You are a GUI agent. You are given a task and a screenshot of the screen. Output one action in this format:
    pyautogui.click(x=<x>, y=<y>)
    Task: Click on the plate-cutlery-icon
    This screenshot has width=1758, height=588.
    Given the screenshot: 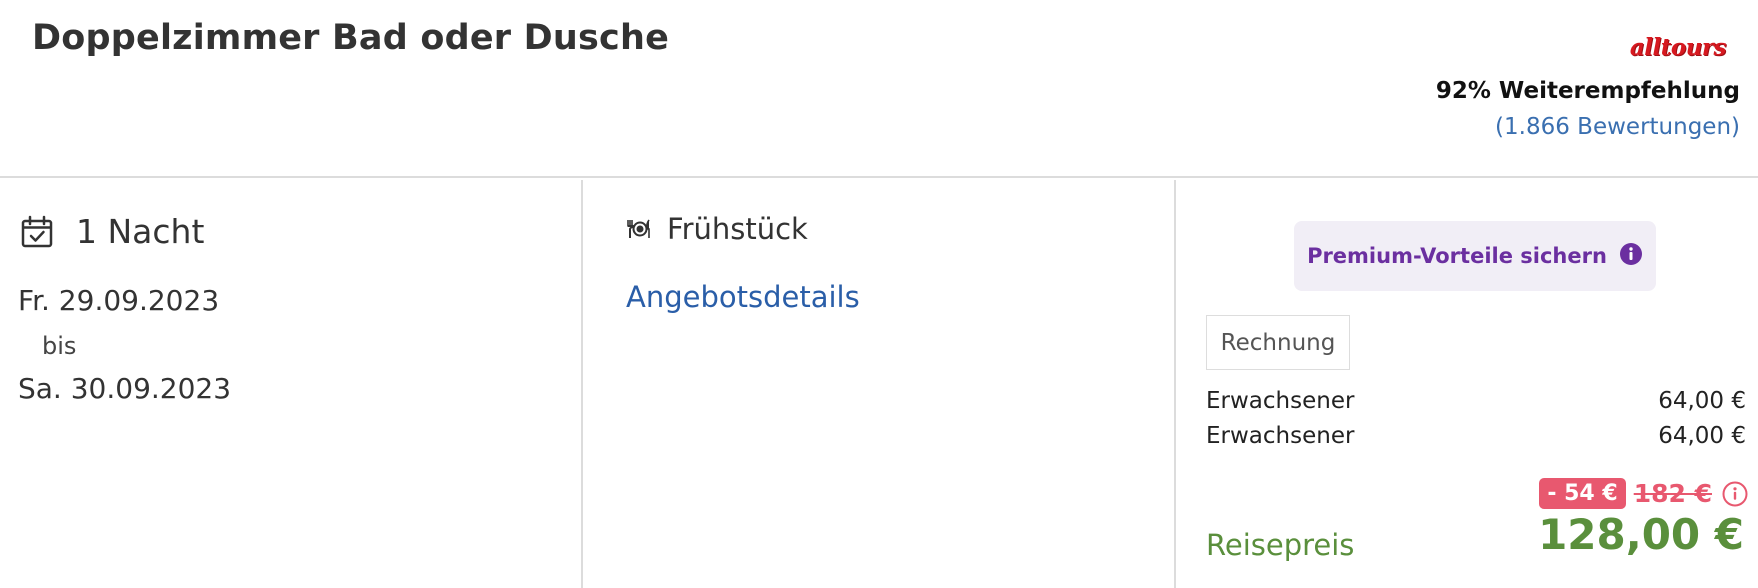 What is the action you would take?
    pyautogui.click(x=639, y=229)
    